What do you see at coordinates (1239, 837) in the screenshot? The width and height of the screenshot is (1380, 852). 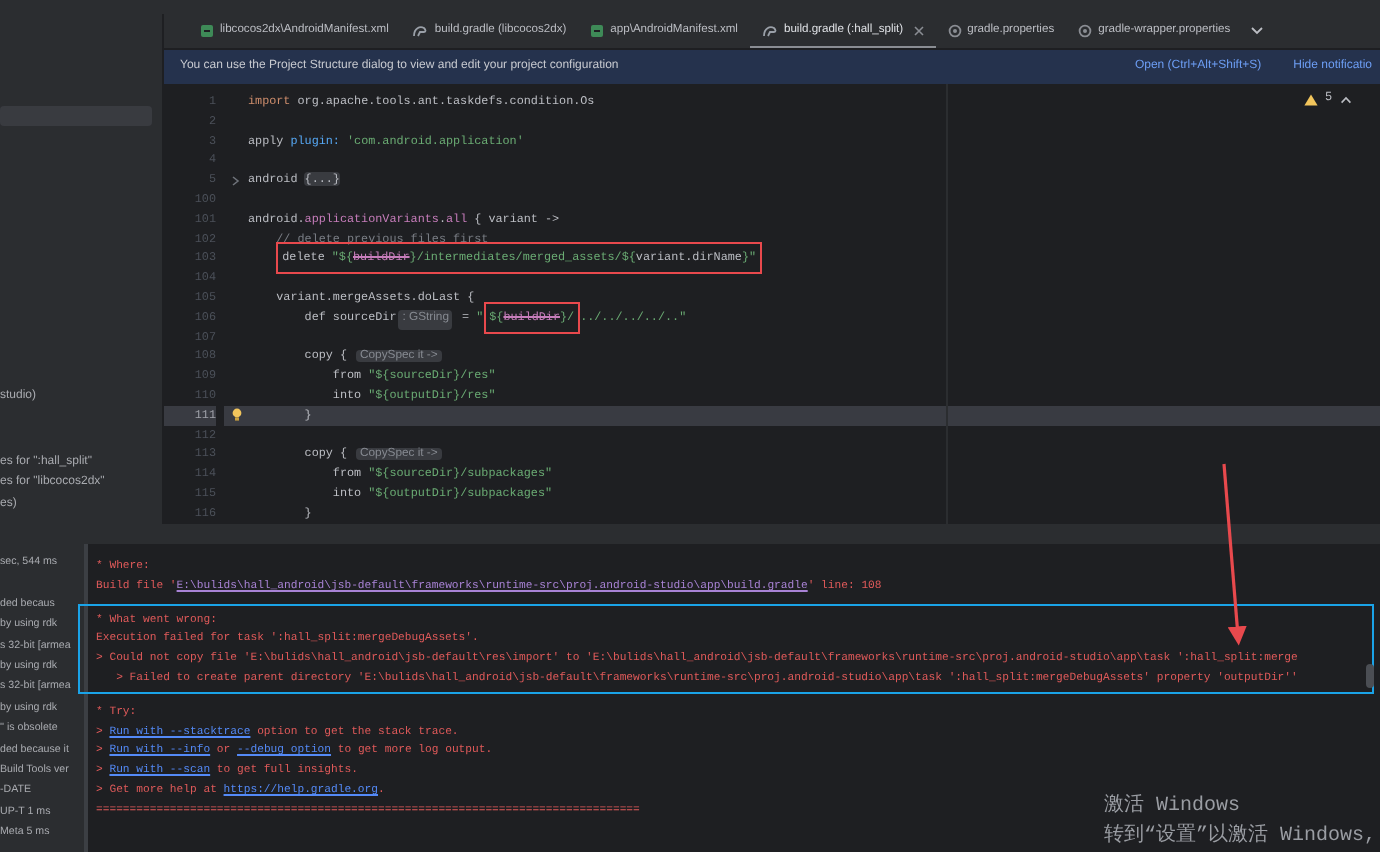 I see `activation-notice-text: 转到“设置”以激活 Windows,` at bounding box center [1239, 837].